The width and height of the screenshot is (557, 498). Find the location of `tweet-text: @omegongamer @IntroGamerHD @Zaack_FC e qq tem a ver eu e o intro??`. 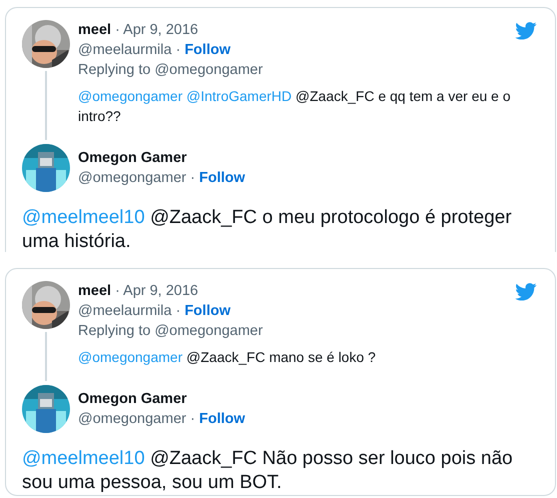

tweet-text: @omegongamer @IntroGamerHD @Zaack_FC e qq tem a ver eu e o intro?? is located at coordinates (295, 106).